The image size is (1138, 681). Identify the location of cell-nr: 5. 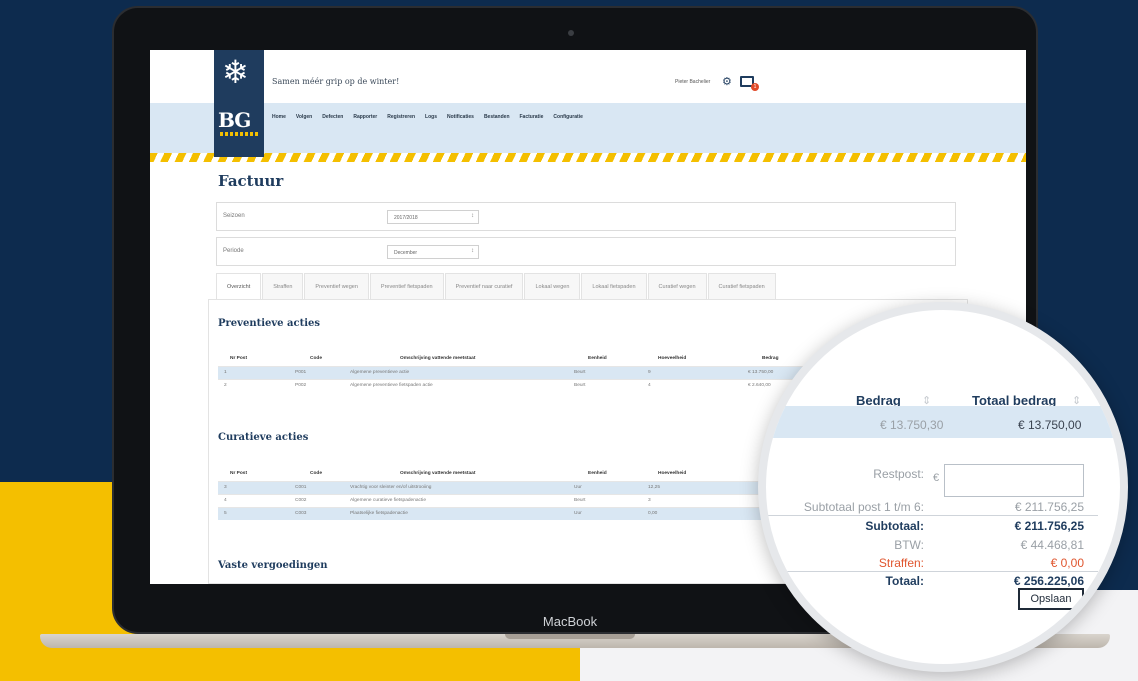
(225, 513).